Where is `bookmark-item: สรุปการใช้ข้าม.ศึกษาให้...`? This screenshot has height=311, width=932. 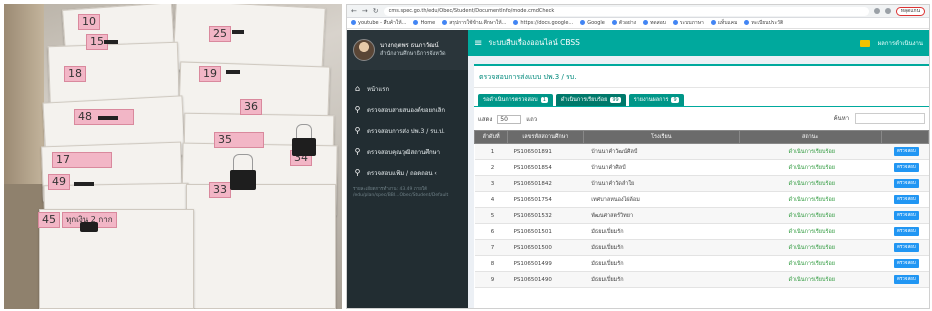 bookmark-item: สรุปการใช้ข้าม.ศึกษาให้... is located at coordinates (474, 23).